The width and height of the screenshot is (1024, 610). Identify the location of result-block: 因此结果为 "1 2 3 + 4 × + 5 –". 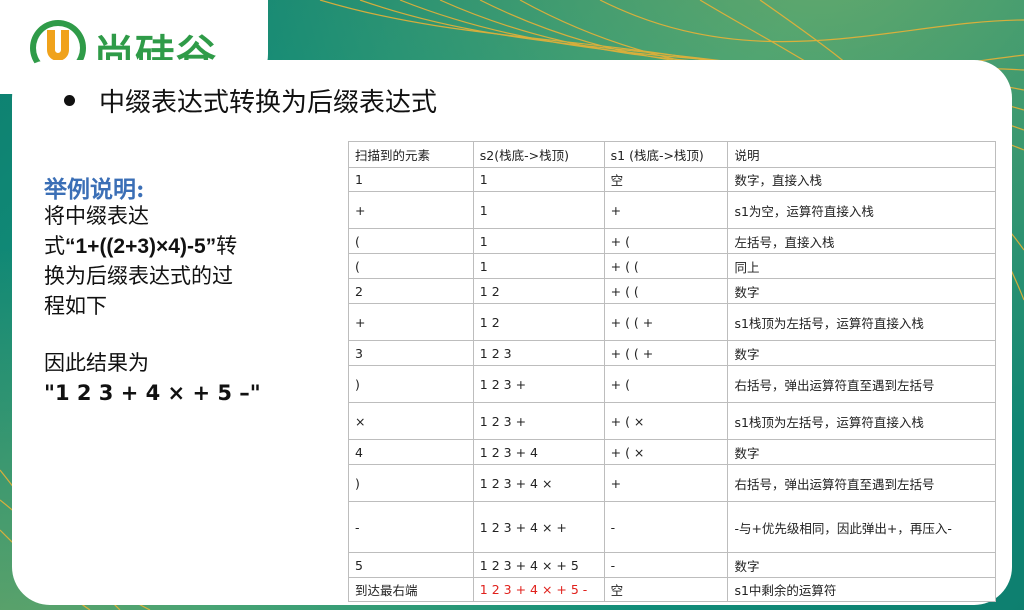
(152, 378).